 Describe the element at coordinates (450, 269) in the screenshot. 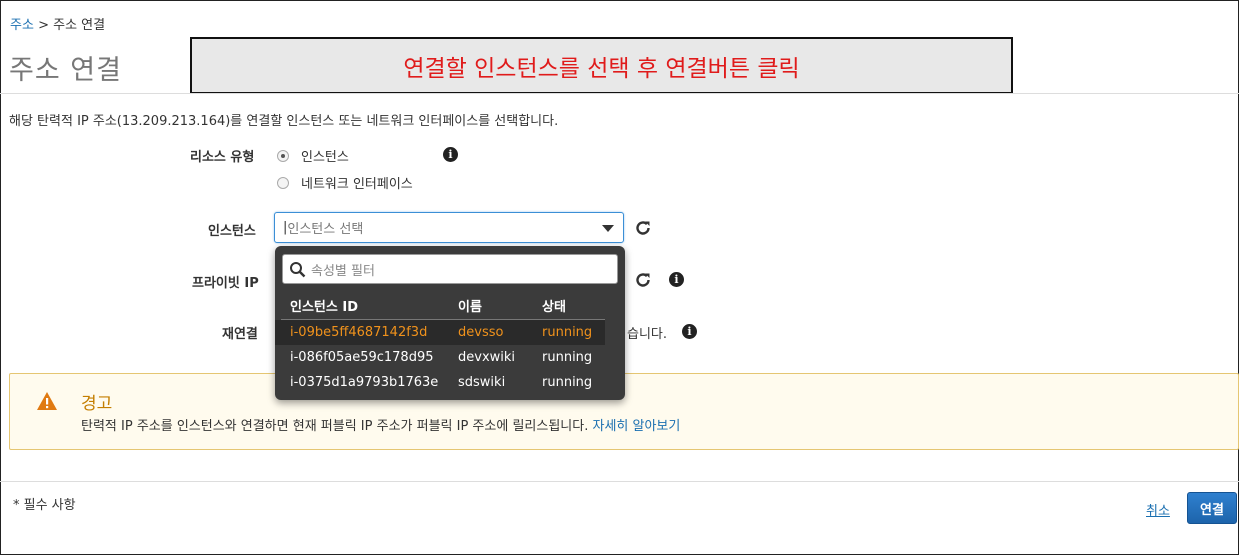

I see `filter-input: 속성별 필터` at that location.